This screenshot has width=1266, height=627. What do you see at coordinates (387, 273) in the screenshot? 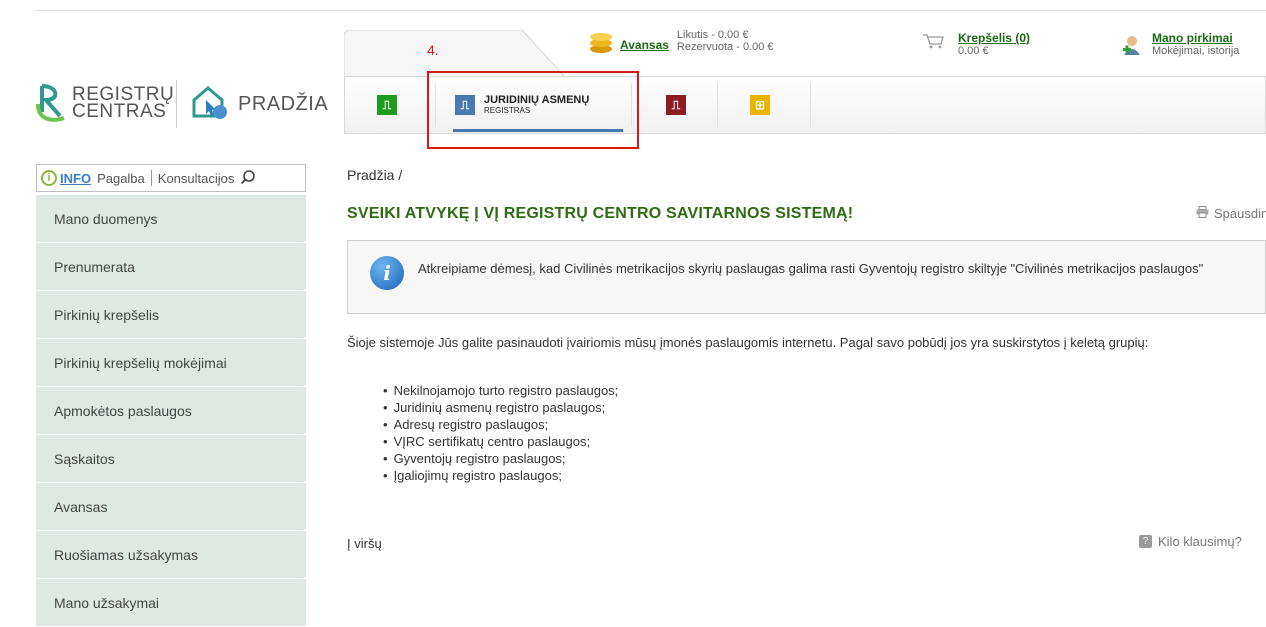
I see `info-circle-icon: i` at bounding box center [387, 273].